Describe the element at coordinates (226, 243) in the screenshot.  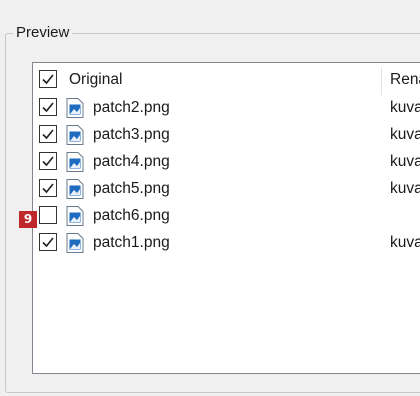
I see `list-item: patch1.png kuva` at that location.